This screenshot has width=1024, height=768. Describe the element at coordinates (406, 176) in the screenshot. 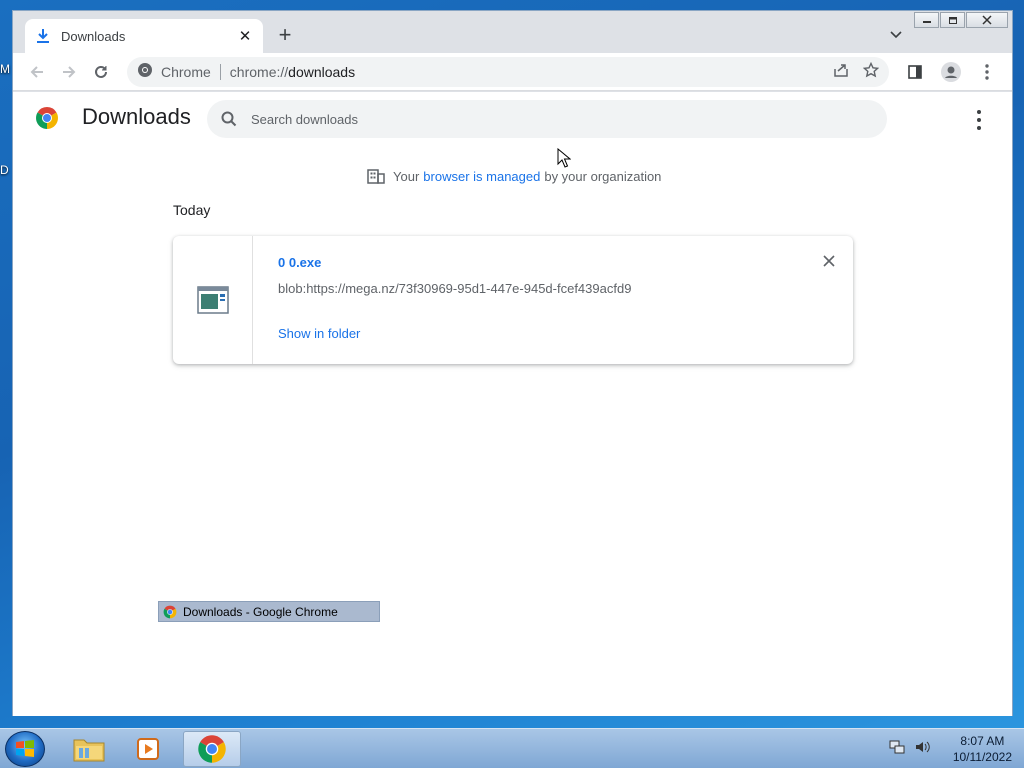

I see `managed-prefix: Your` at that location.